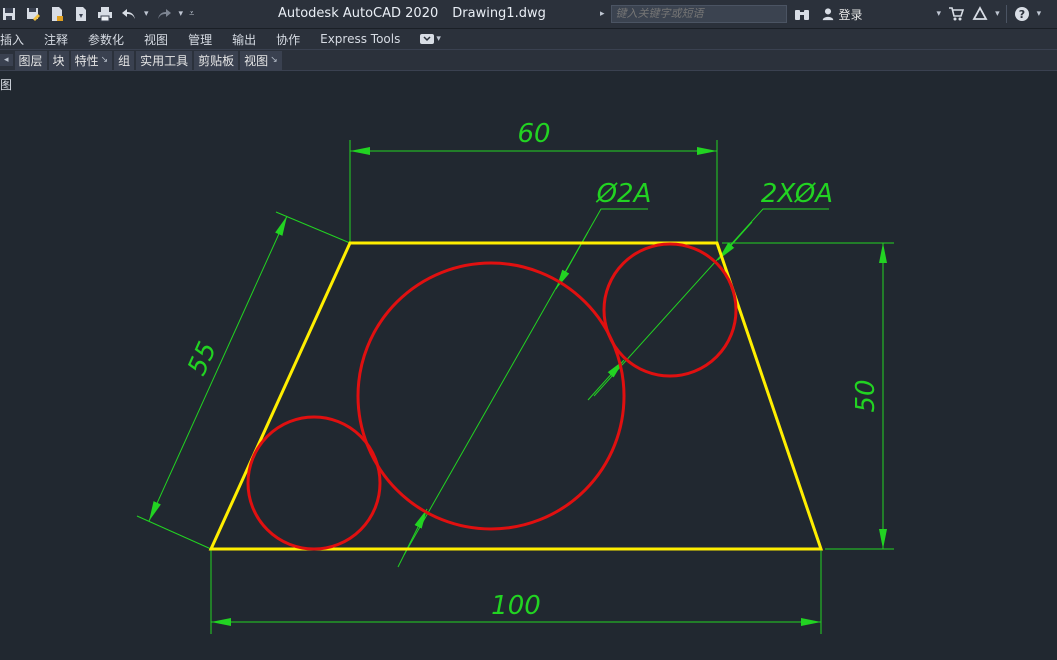  What do you see at coordinates (6, 60) in the screenshot?
I see `panel-collapsed-left: ◂` at bounding box center [6, 60].